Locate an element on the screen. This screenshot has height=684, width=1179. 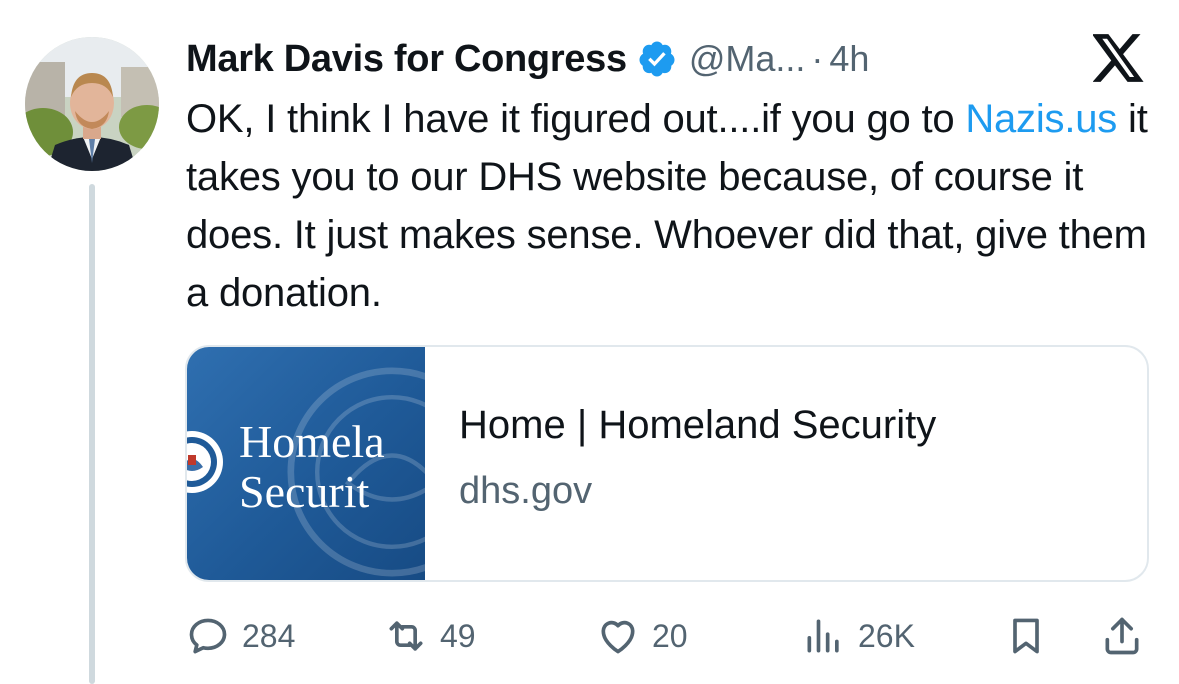
bookmark-icon is located at coordinates (1026, 636).